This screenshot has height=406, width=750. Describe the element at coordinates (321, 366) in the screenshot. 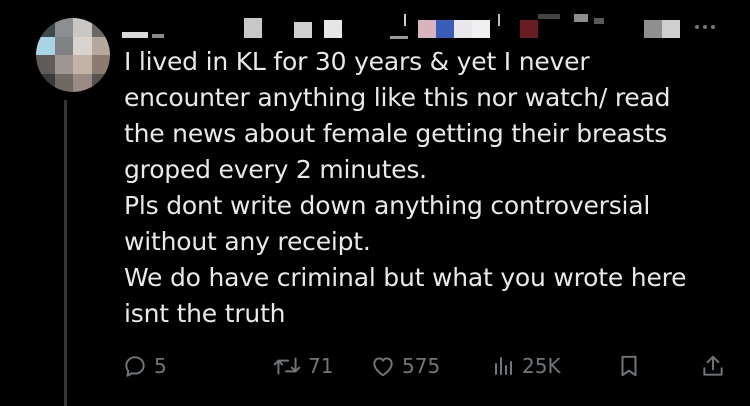

I see `retweet-count: 71` at that location.